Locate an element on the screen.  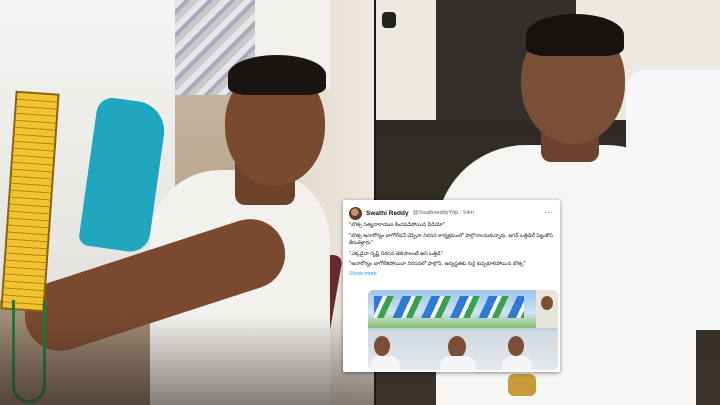
handle-and-time: @SwathireddyYdp · 54m is located at coordinates (443, 213).